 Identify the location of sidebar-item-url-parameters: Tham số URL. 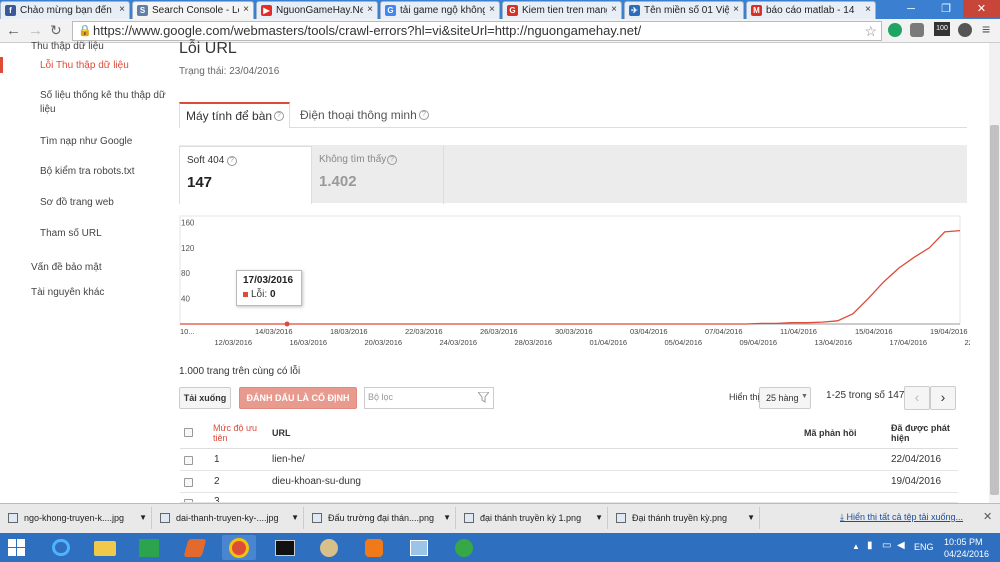
(71, 233).